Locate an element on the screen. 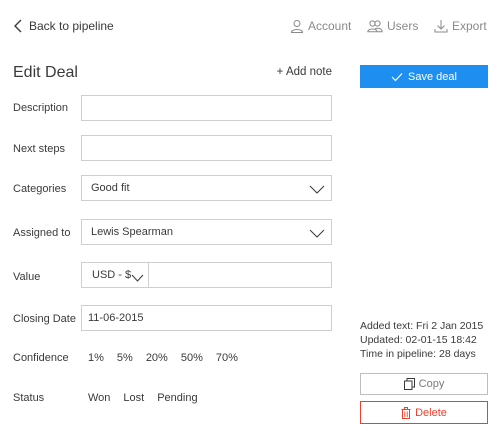  categories-label: Categories is located at coordinates (40, 189).